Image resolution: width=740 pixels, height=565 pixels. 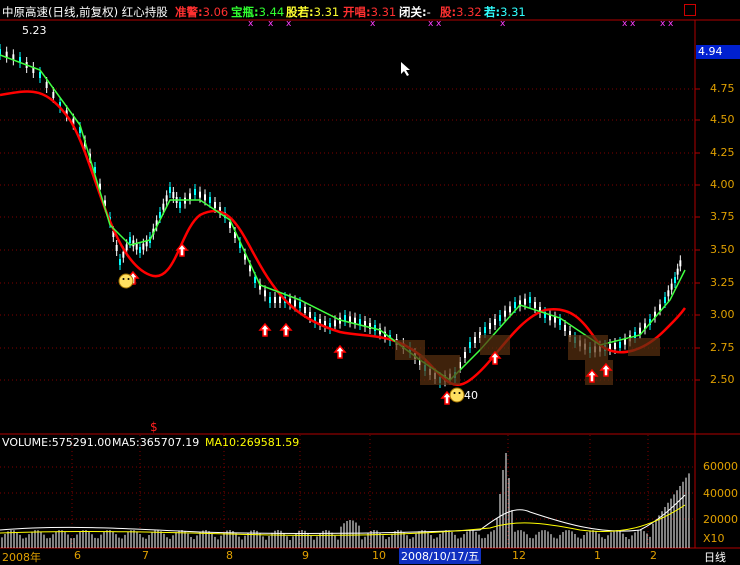 What do you see at coordinates (722, 314) in the screenshot?
I see `price-tick-3.00: 3.00` at bounding box center [722, 314].